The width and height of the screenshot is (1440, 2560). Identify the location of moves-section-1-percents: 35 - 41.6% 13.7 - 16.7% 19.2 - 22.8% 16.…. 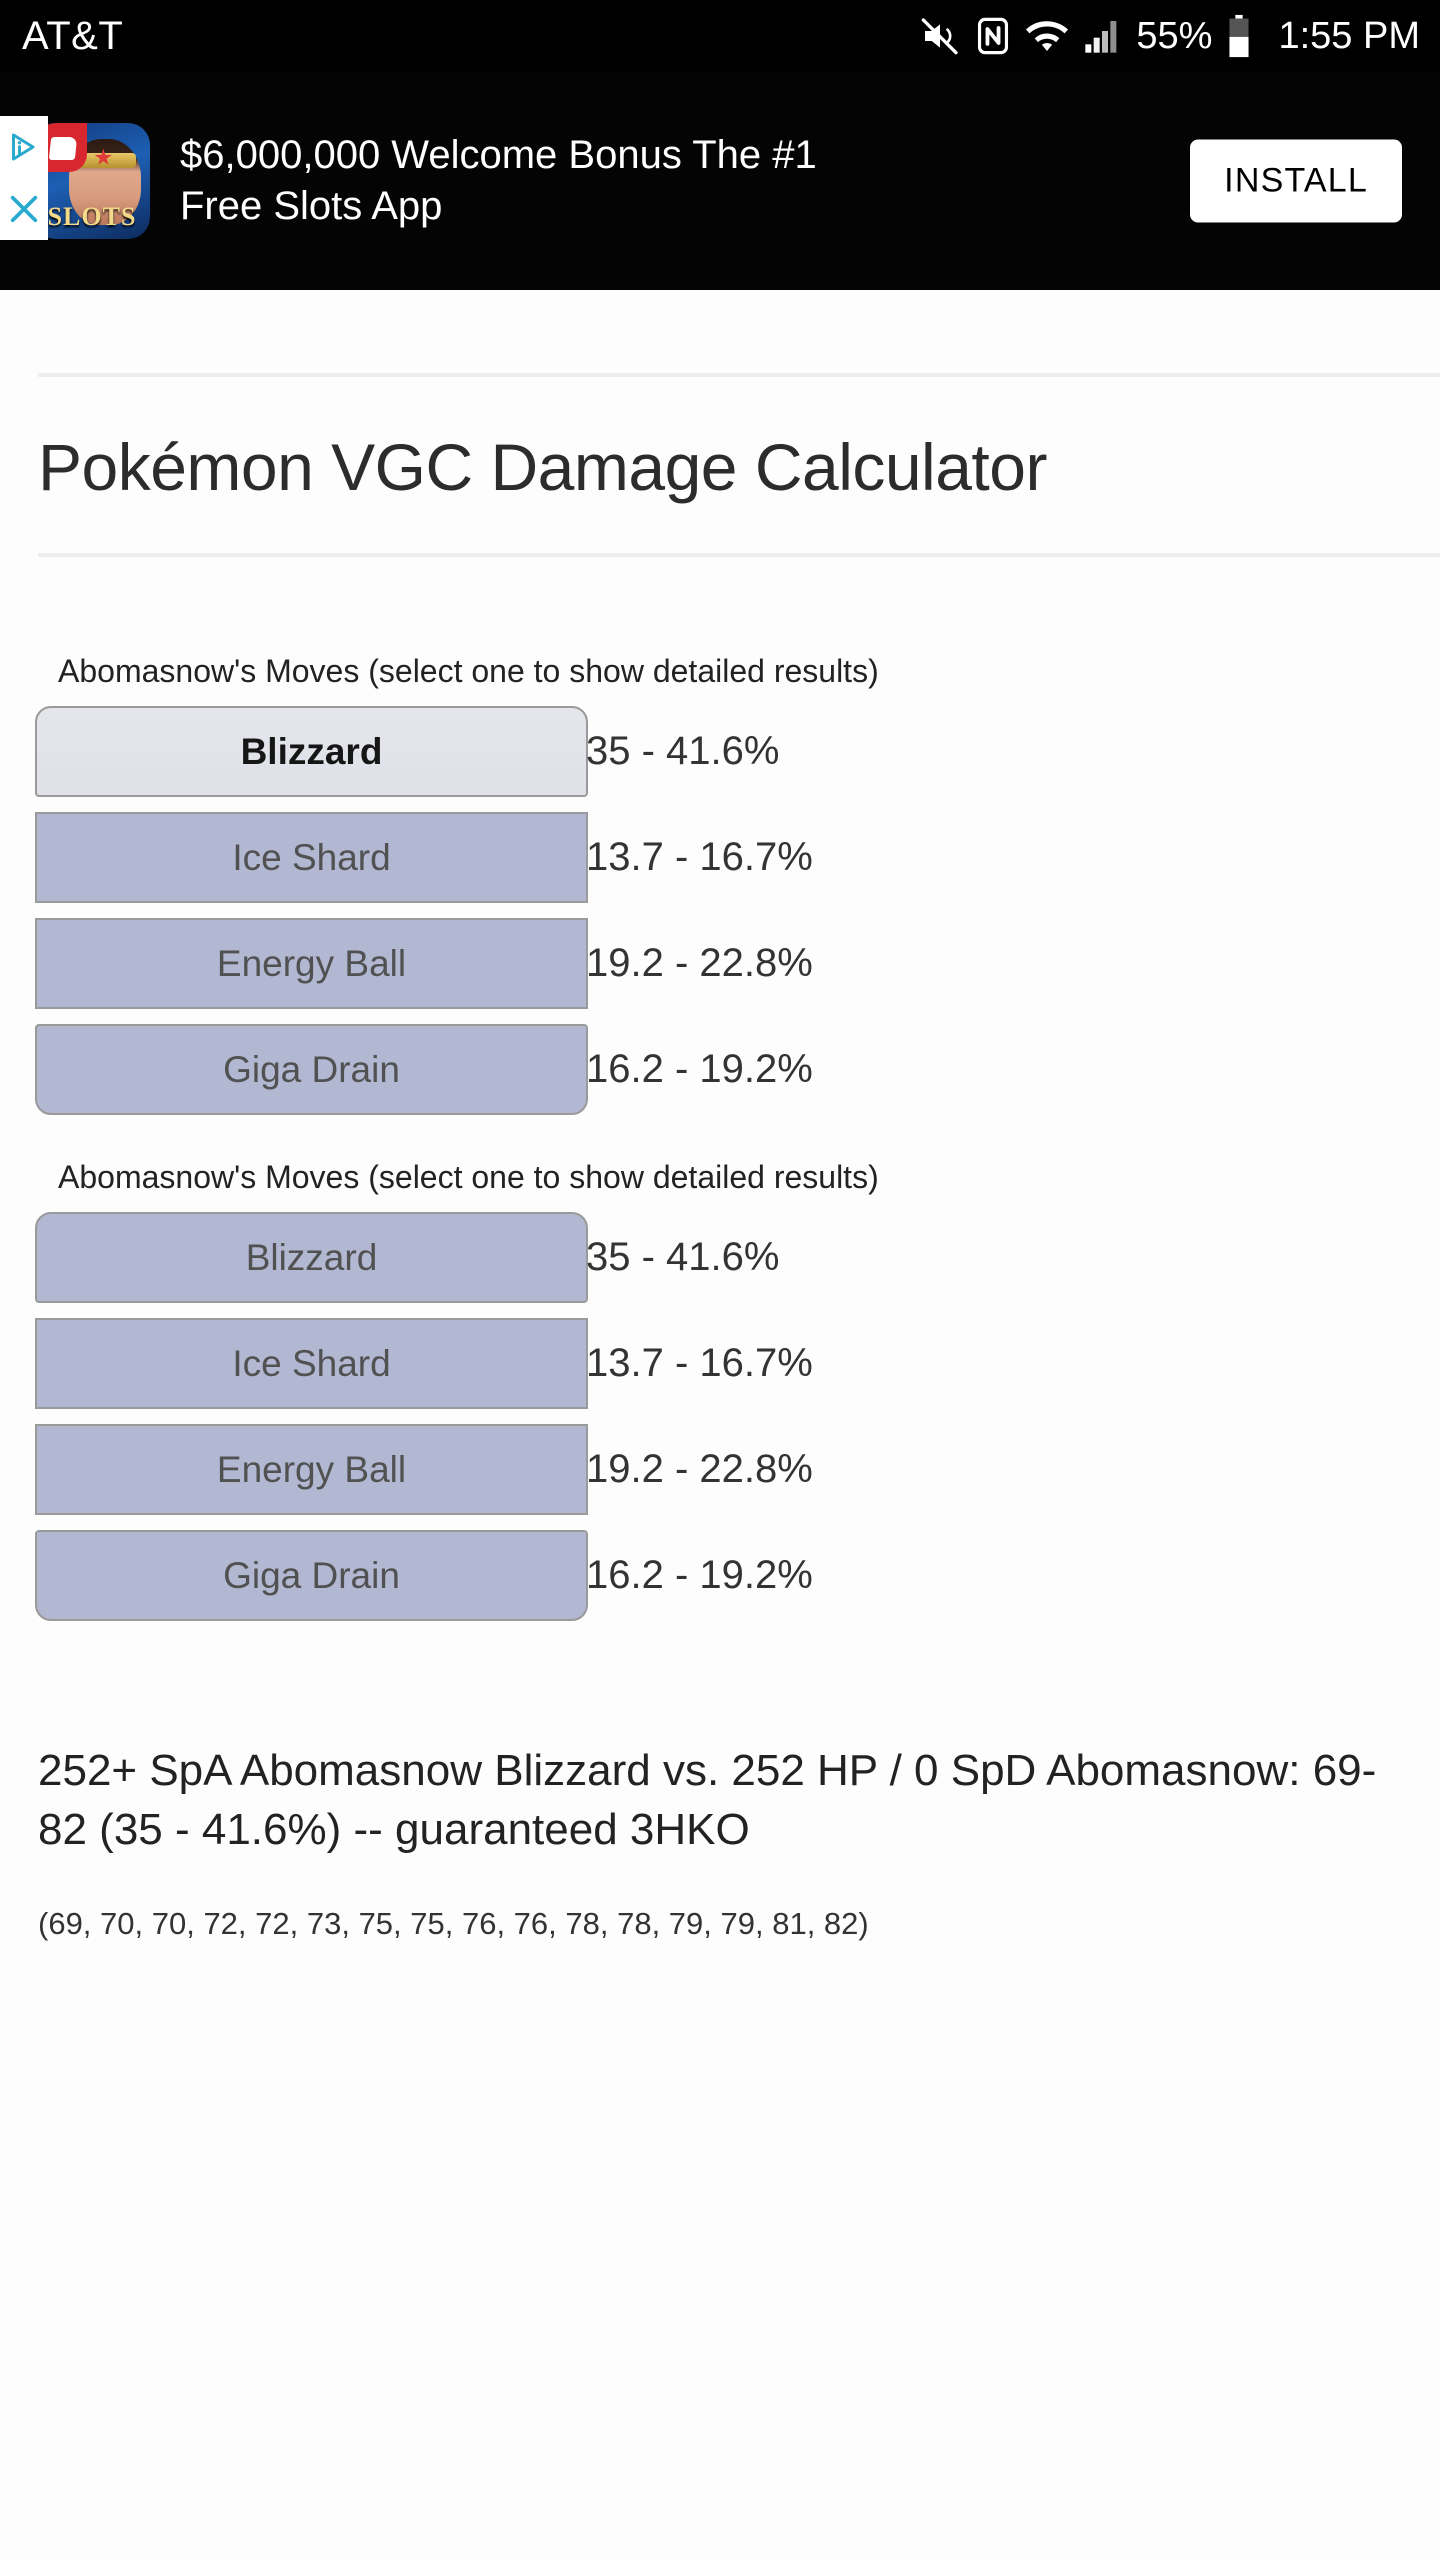
(996, 910).